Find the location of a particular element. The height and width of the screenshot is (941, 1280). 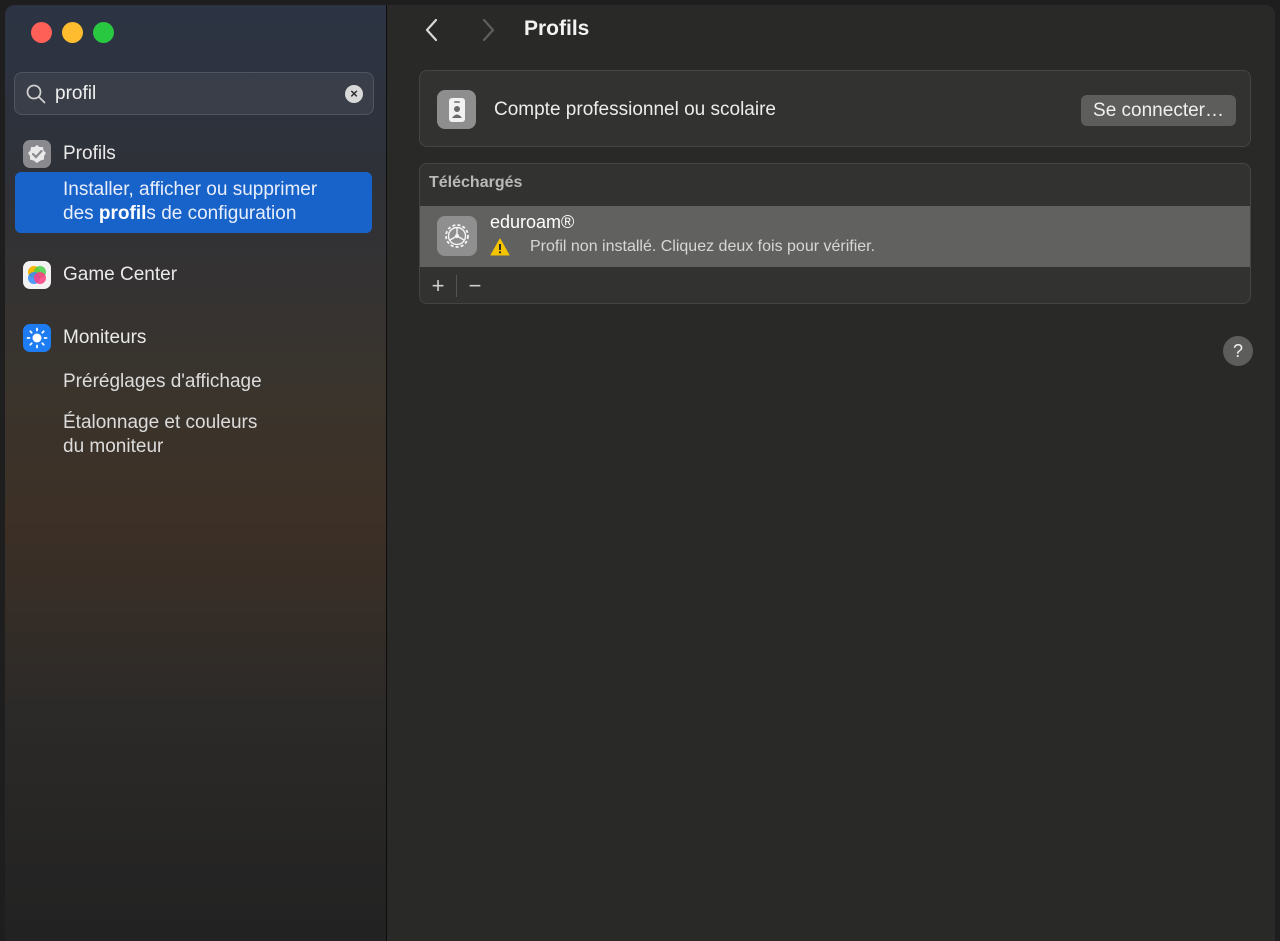

warning-icon is located at coordinates (500, 247).